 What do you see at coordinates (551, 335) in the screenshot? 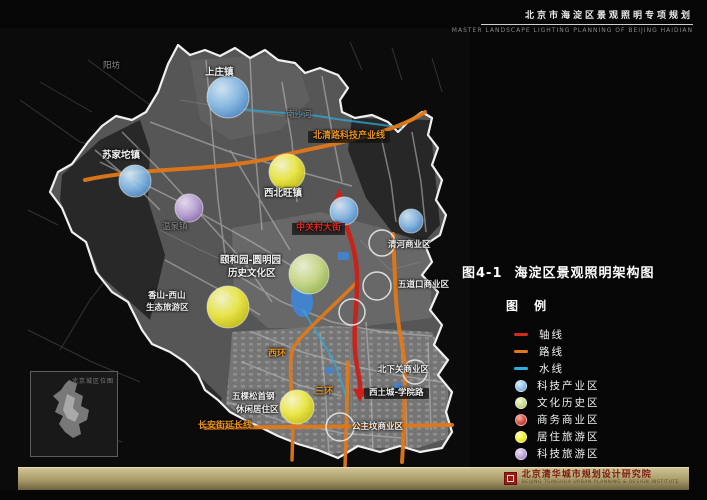
I see `legend-label: 轴线` at bounding box center [551, 335].